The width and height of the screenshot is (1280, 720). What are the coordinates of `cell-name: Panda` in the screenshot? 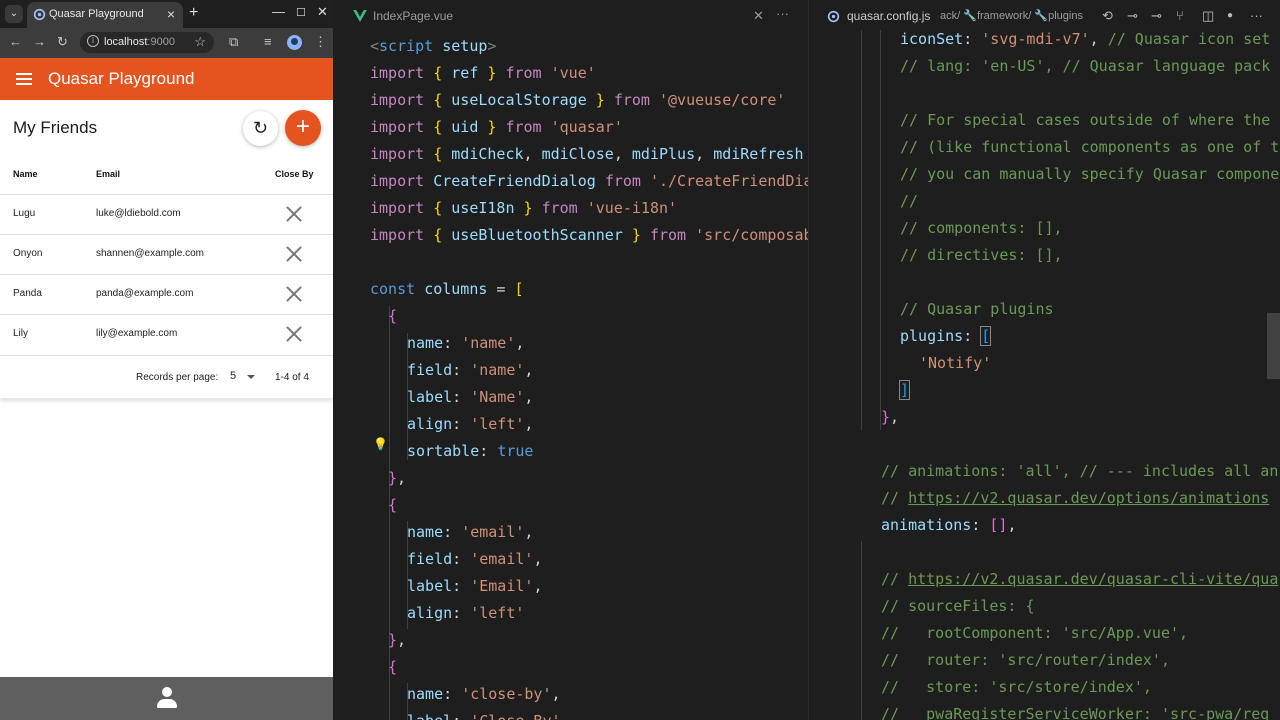 It's located at (27, 293).